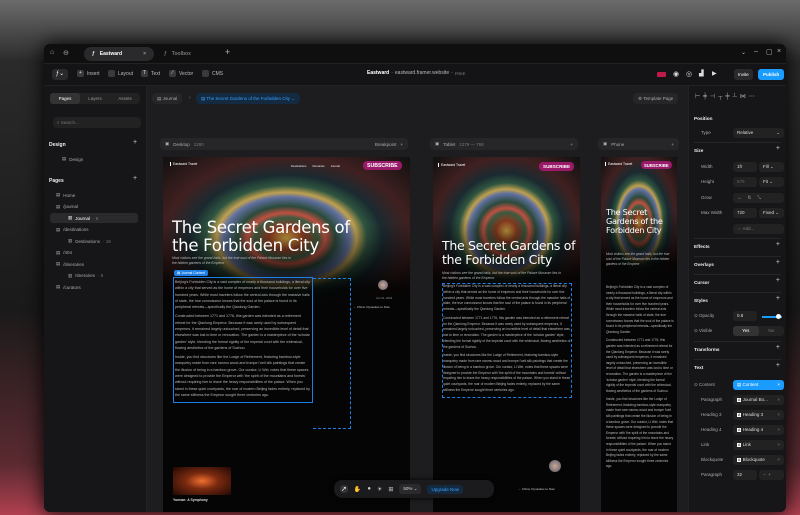 Image resolution: width=800 pixels, height=515 pixels. I want to click on page-item: ▤/404, so click(94, 253).